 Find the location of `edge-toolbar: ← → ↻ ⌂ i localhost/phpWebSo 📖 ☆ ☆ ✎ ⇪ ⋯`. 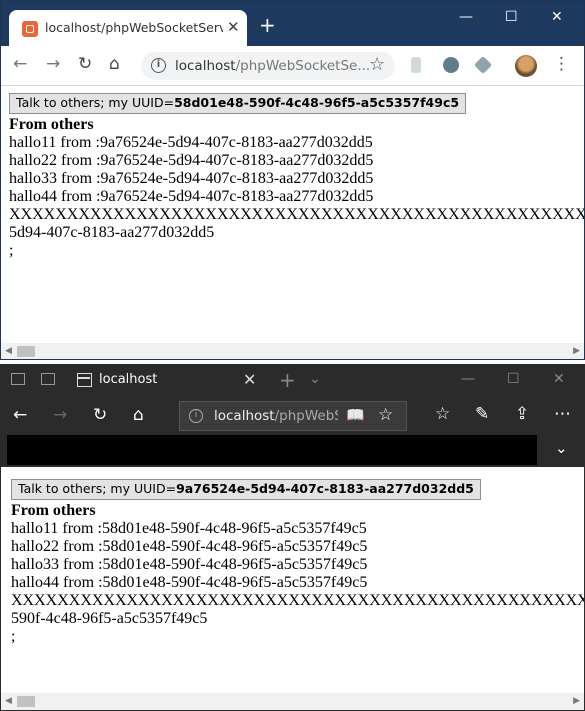

edge-toolbar: ← → ↻ ⌂ i localhost/phpWebSo 📖 ☆ ☆ ✎ ⇪ ⋯ is located at coordinates (292, 416).